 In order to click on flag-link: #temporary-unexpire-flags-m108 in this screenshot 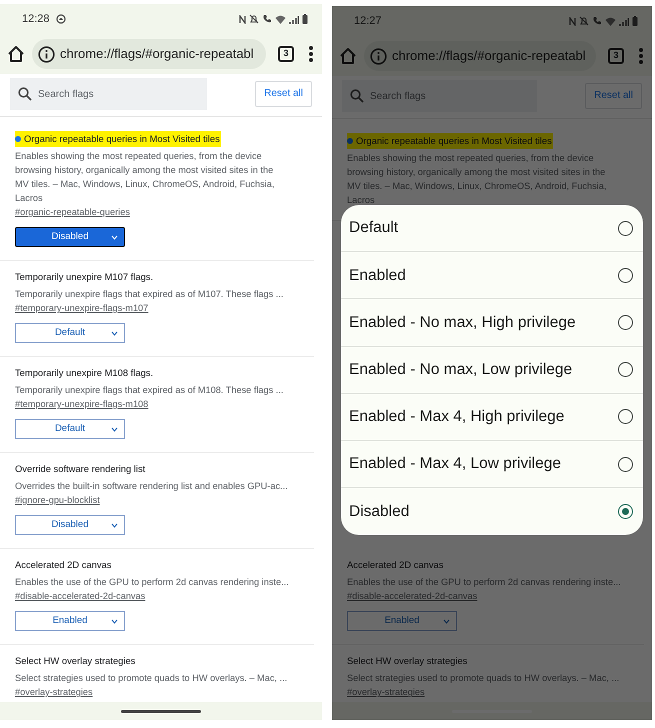, I will do `click(81, 404)`.